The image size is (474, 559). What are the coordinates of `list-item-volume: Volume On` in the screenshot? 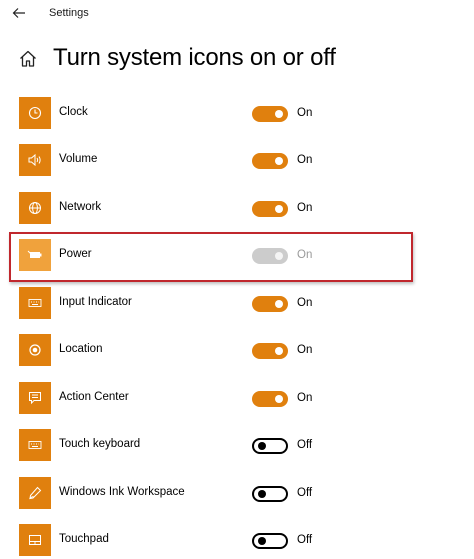 It's located at (237, 162).